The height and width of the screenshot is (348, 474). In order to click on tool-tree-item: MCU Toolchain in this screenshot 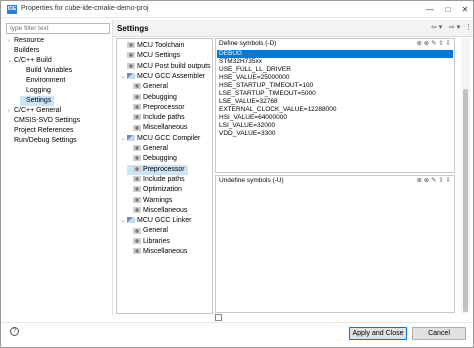, I will do `click(152, 46)`.